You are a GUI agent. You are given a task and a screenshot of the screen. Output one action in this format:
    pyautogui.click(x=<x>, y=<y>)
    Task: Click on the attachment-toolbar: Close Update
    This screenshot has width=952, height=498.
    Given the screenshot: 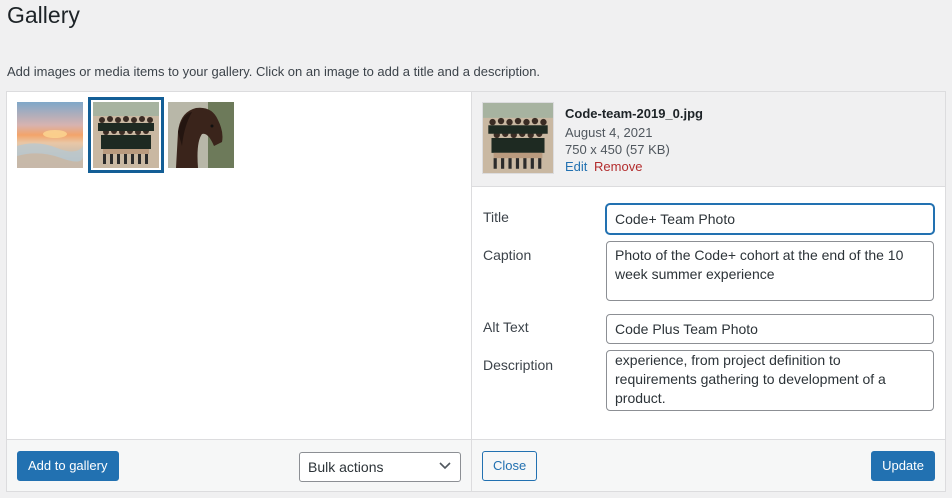 What is the action you would take?
    pyautogui.click(x=708, y=465)
    